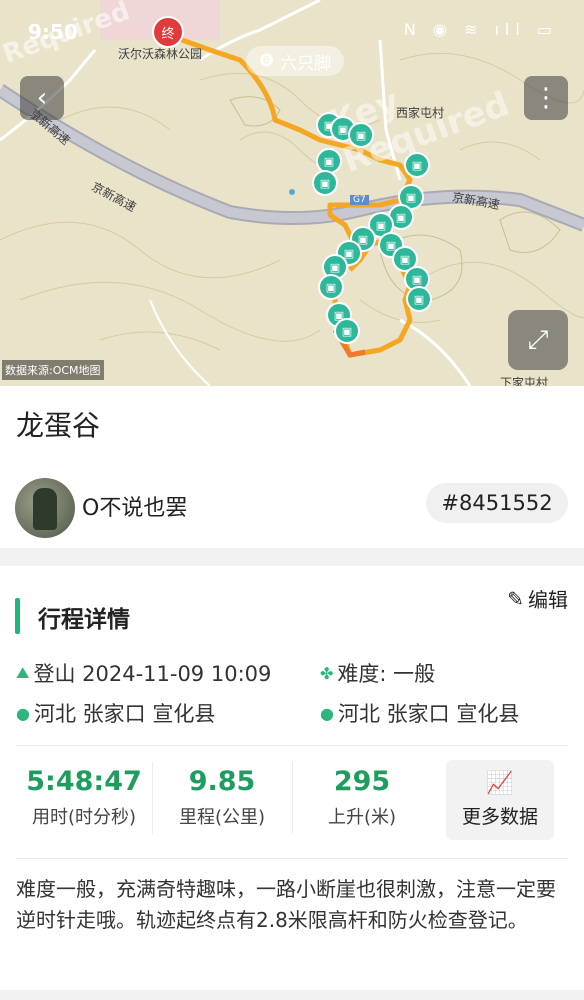  I want to click on brand-label: 六只脚, so click(306, 63).